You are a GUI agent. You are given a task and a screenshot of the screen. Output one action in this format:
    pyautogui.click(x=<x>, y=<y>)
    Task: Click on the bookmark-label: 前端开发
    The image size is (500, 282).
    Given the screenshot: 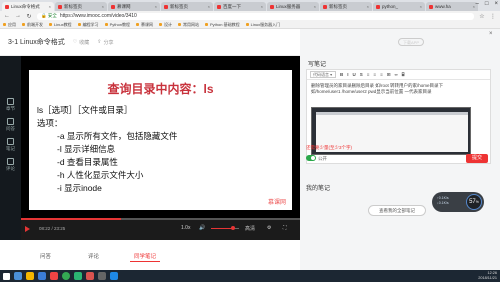 What is the action you would take?
    pyautogui.click(x=35, y=24)
    